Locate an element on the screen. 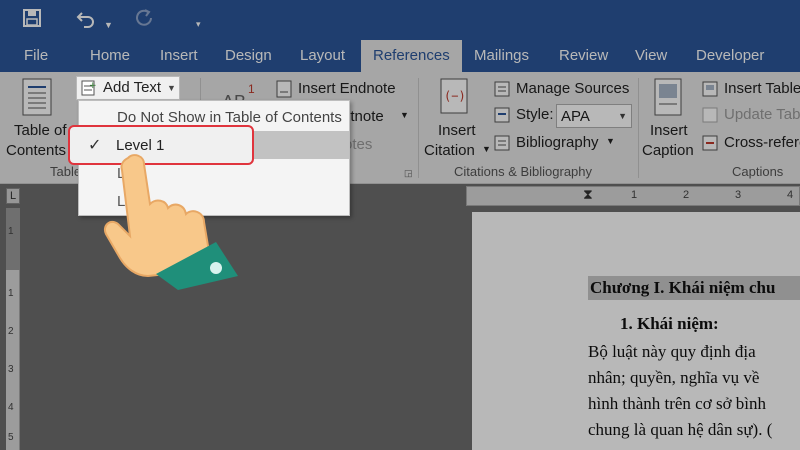 This screenshot has width=800, height=450. add-text-icon: + is located at coordinates (89, 90).